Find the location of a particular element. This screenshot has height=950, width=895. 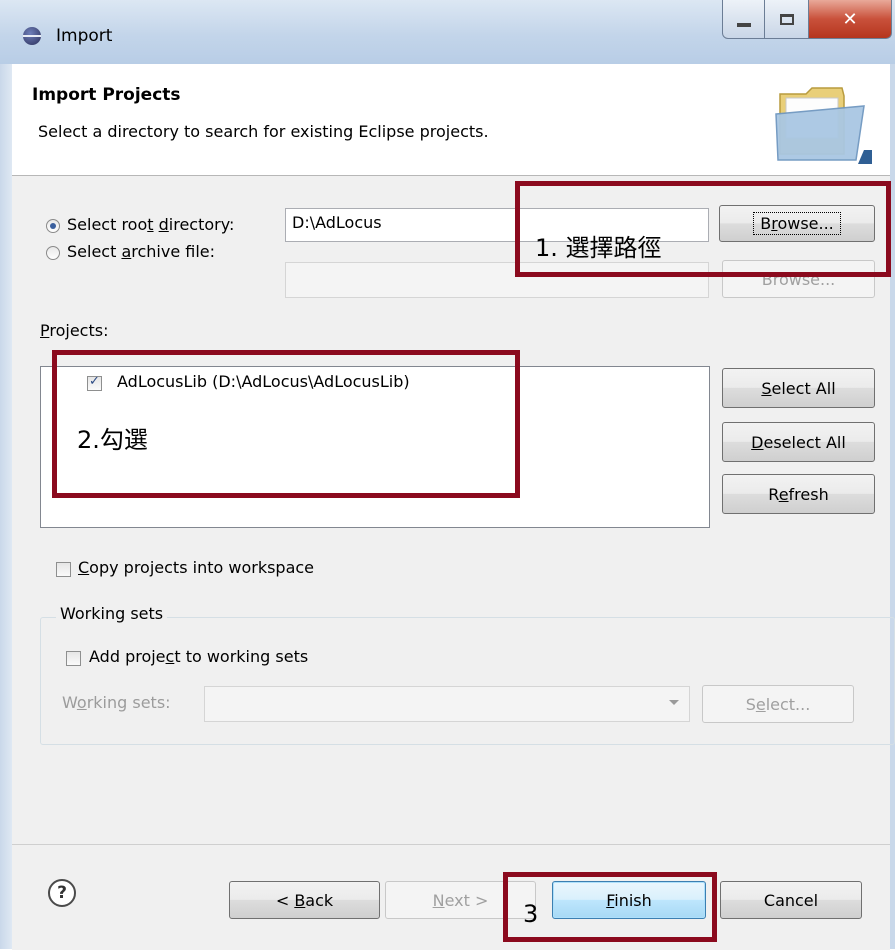

deselect-all-button: Deselect All is located at coordinates (798, 442).